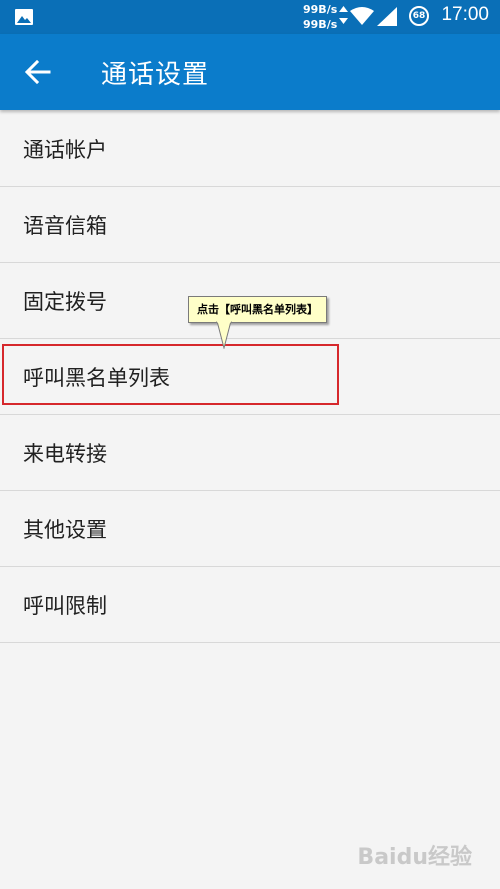 The height and width of the screenshot is (889, 500). What do you see at coordinates (65, 605) in the screenshot?
I see `settings-item-label: 呼叫限制` at bounding box center [65, 605].